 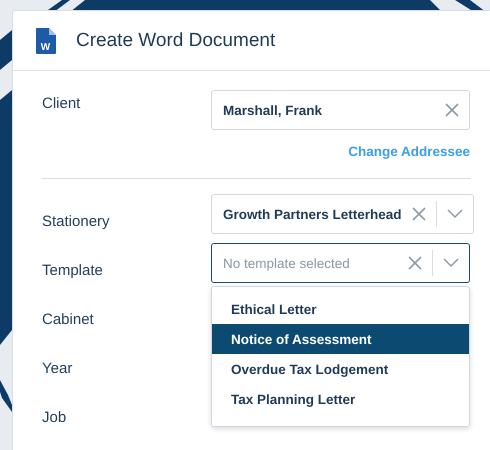 What do you see at coordinates (340, 309) in the screenshot?
I see `dropdown-option: Ethical Letter` at bounding box center [340, 309].